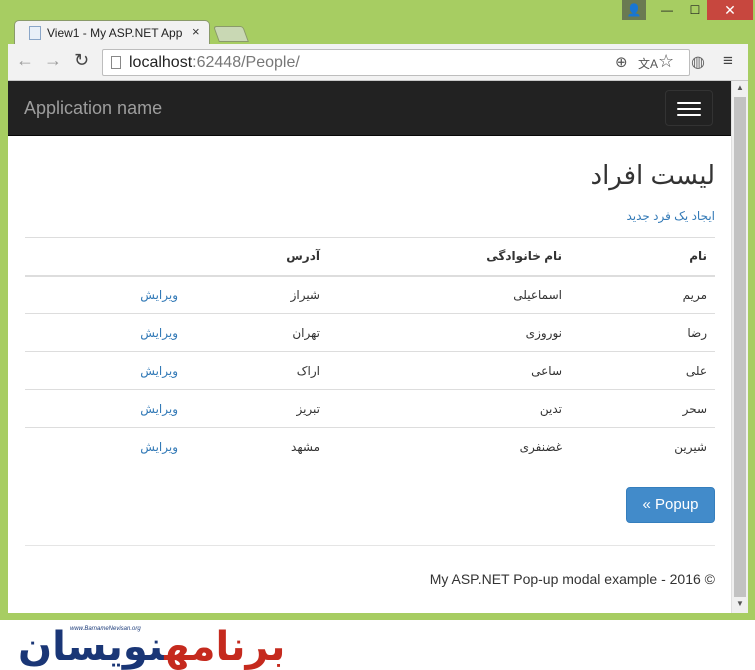 The height and width of the screenshot is (670, 755). Describe the element at coordinates (105, 629) in the screenshot. I see `logo-url: www.BarnameNevisan.org` at that location.